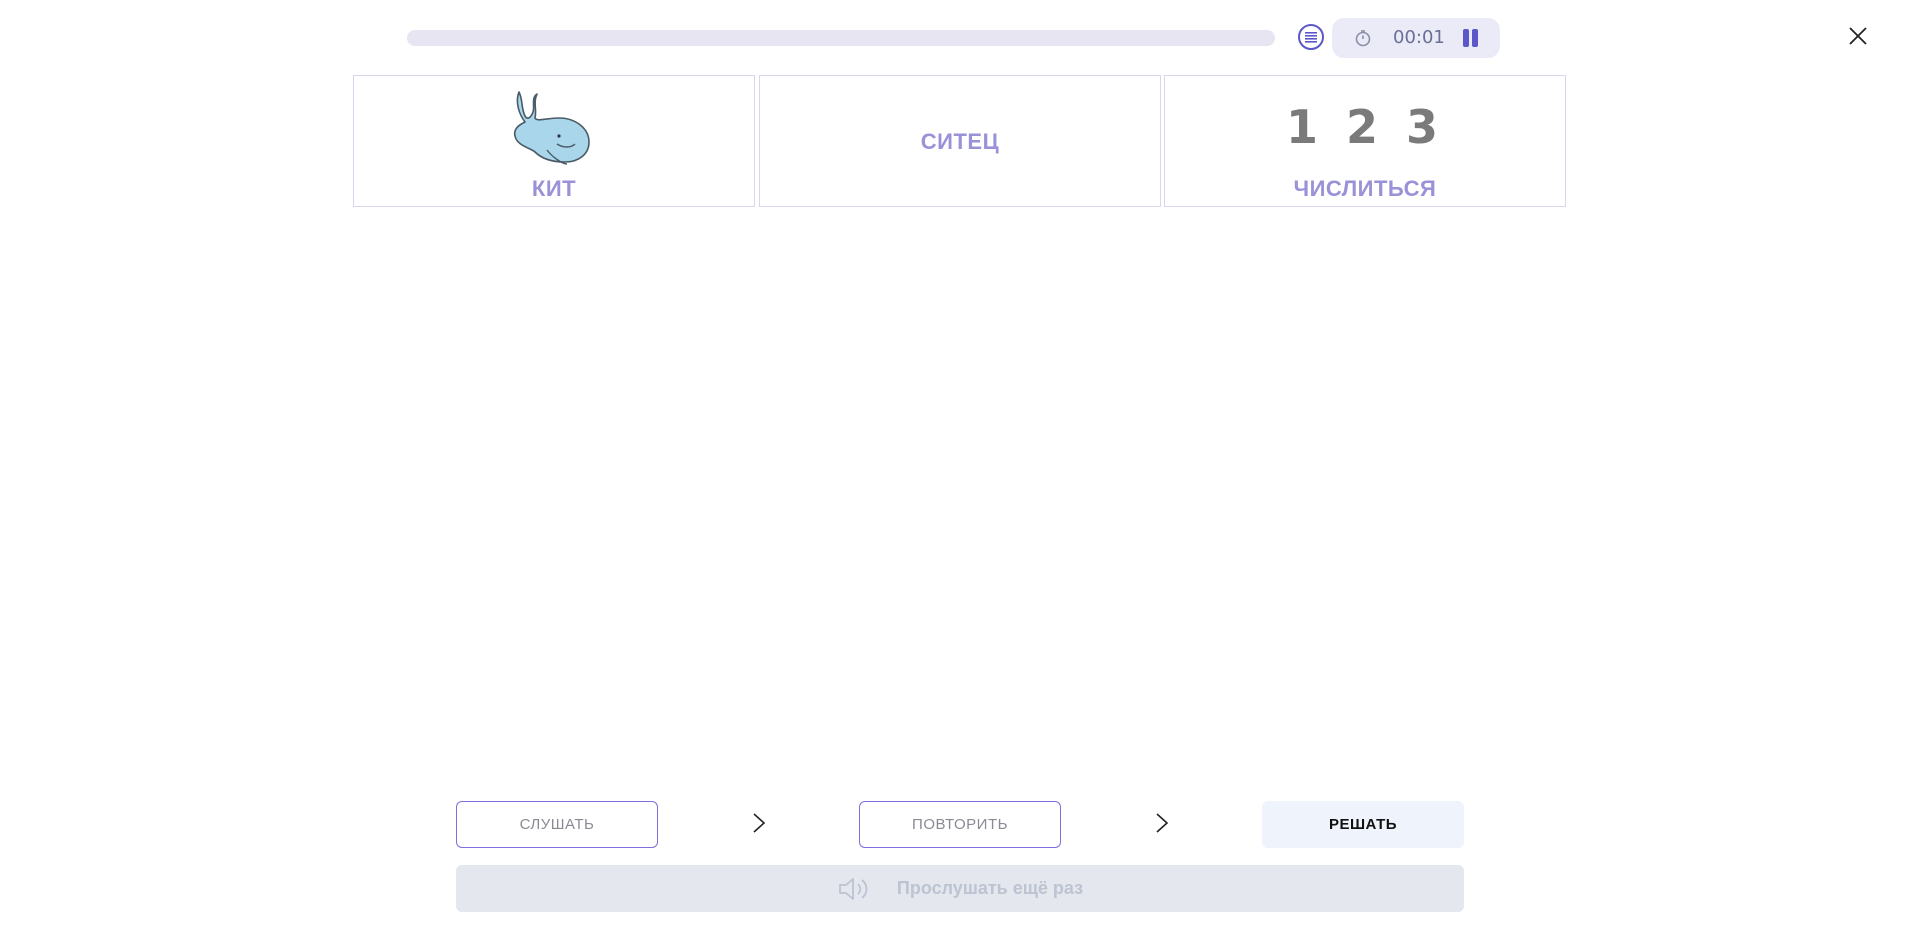 The height and width of the screenshot is (941, 1920). I want to click on word-card-sitets: СИТЕЦ, so click(960, 141).